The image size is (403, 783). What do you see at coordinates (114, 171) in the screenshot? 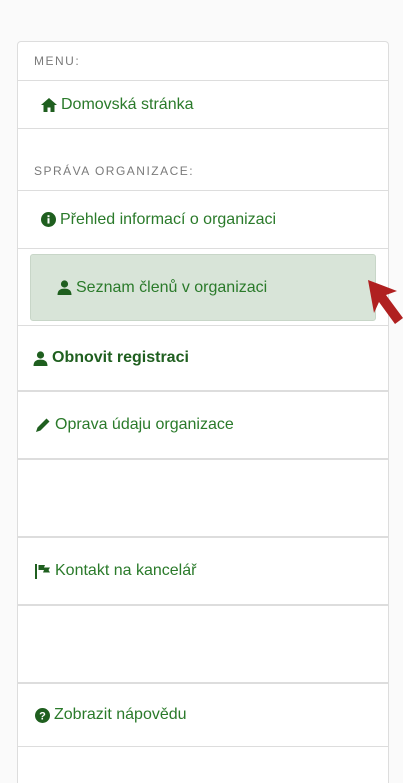
I see `organization-header: SPRÁVA ORGANIZACE:` at bounding box center [114, 171].